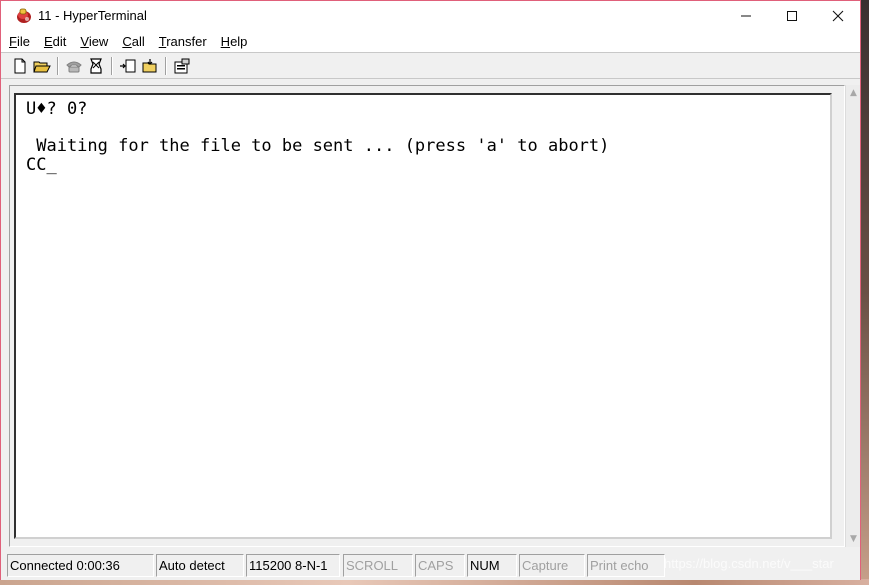 The height and width of the screenshot is (585, 869). I want to click on maximize-icon, so click(792, 16).